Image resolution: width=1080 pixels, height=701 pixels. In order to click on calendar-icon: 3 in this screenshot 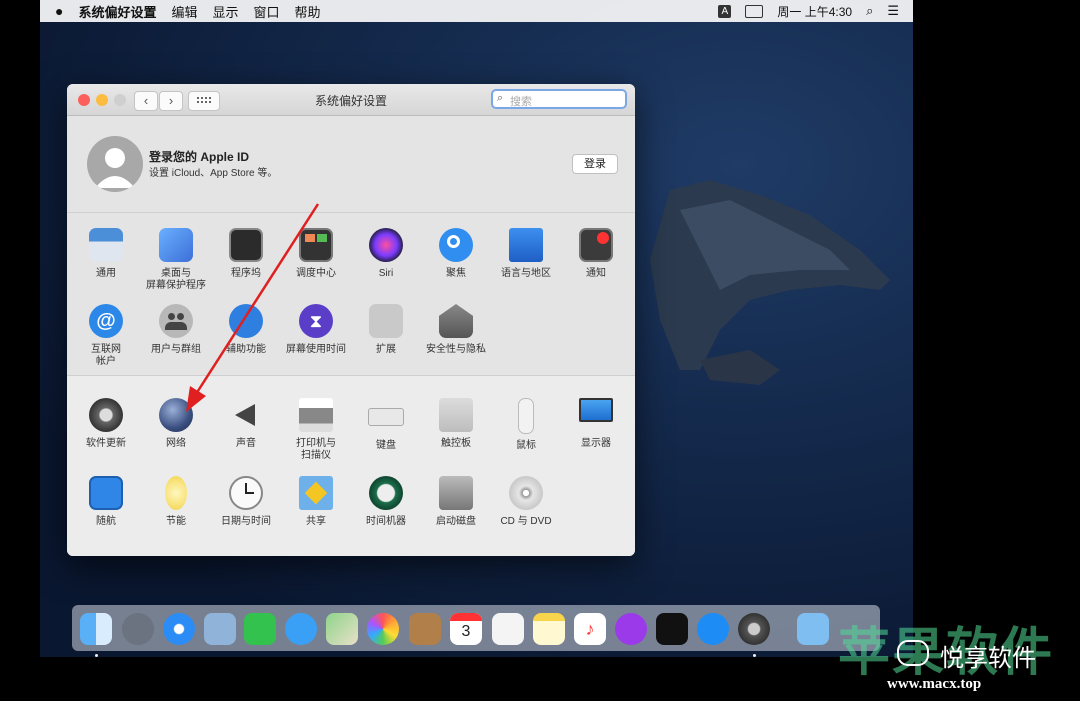, I will do `click(466, 629)`.